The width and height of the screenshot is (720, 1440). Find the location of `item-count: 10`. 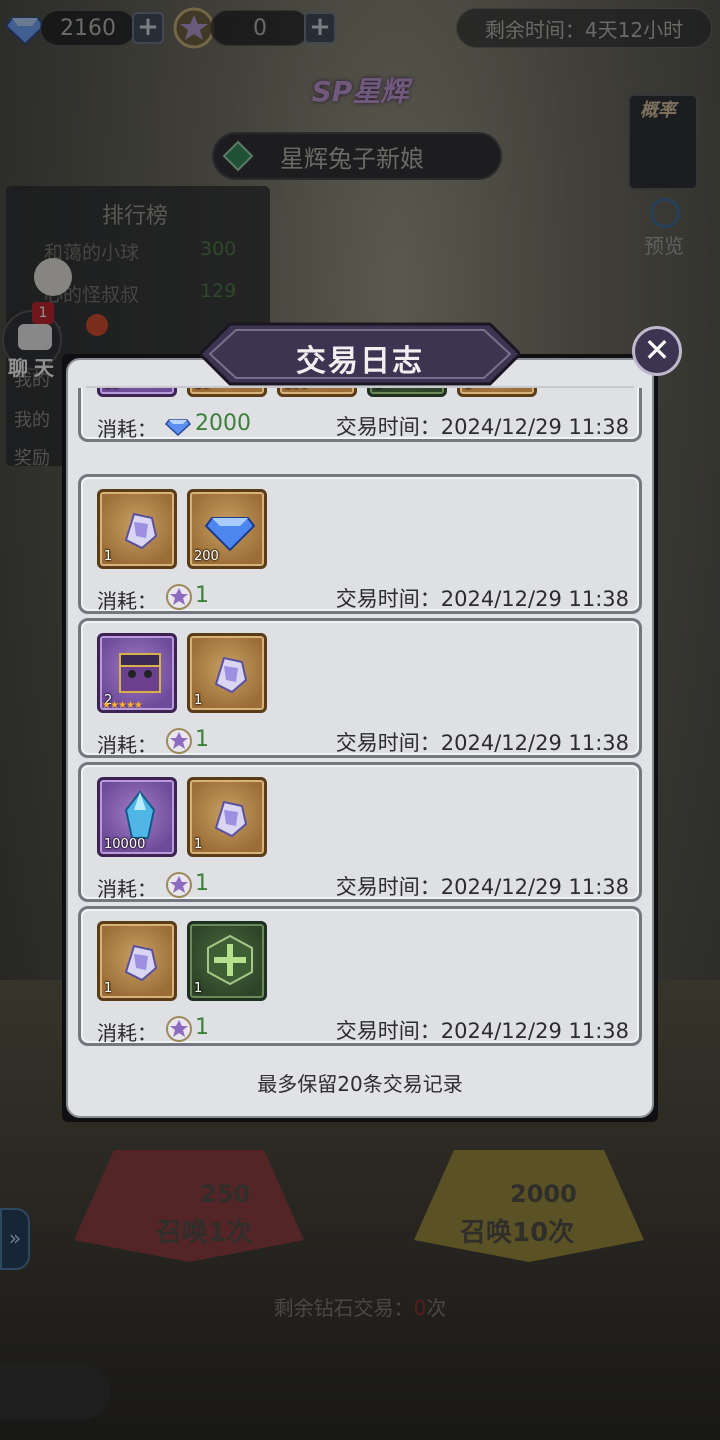

item-count: 10 is located at coordinates (202, 390).